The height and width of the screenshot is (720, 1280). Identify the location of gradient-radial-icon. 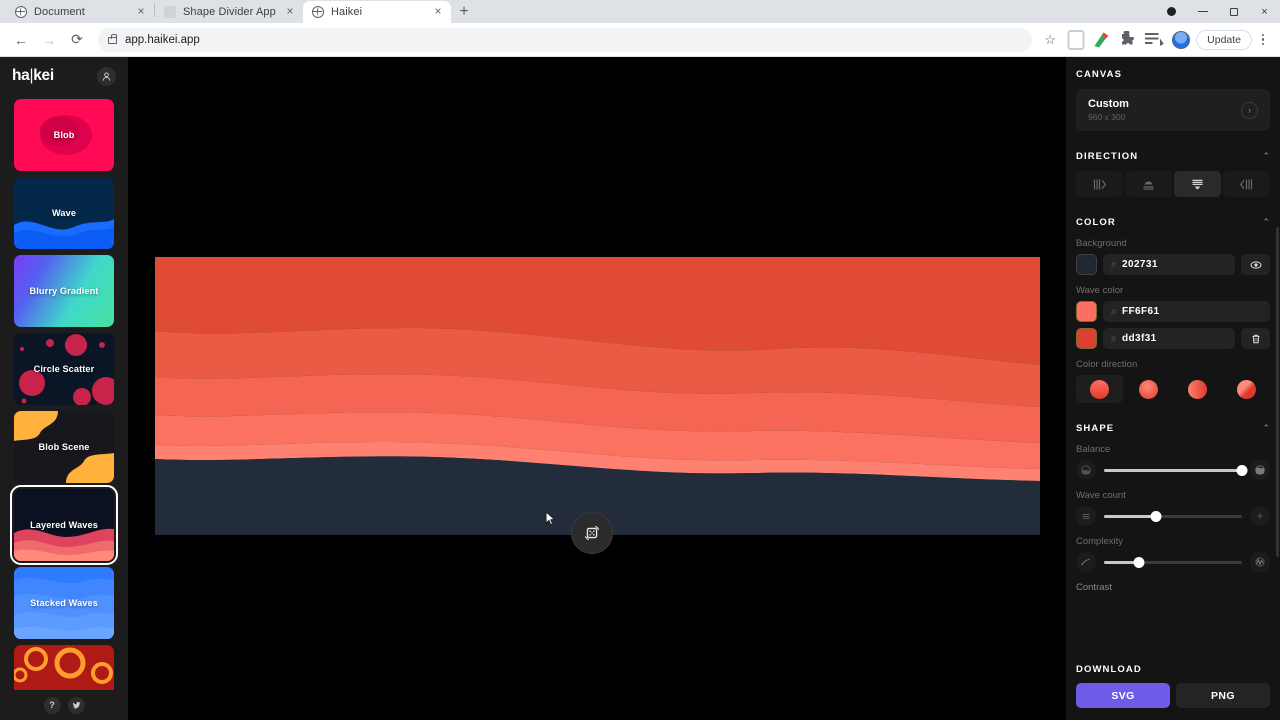
(1148, 389).